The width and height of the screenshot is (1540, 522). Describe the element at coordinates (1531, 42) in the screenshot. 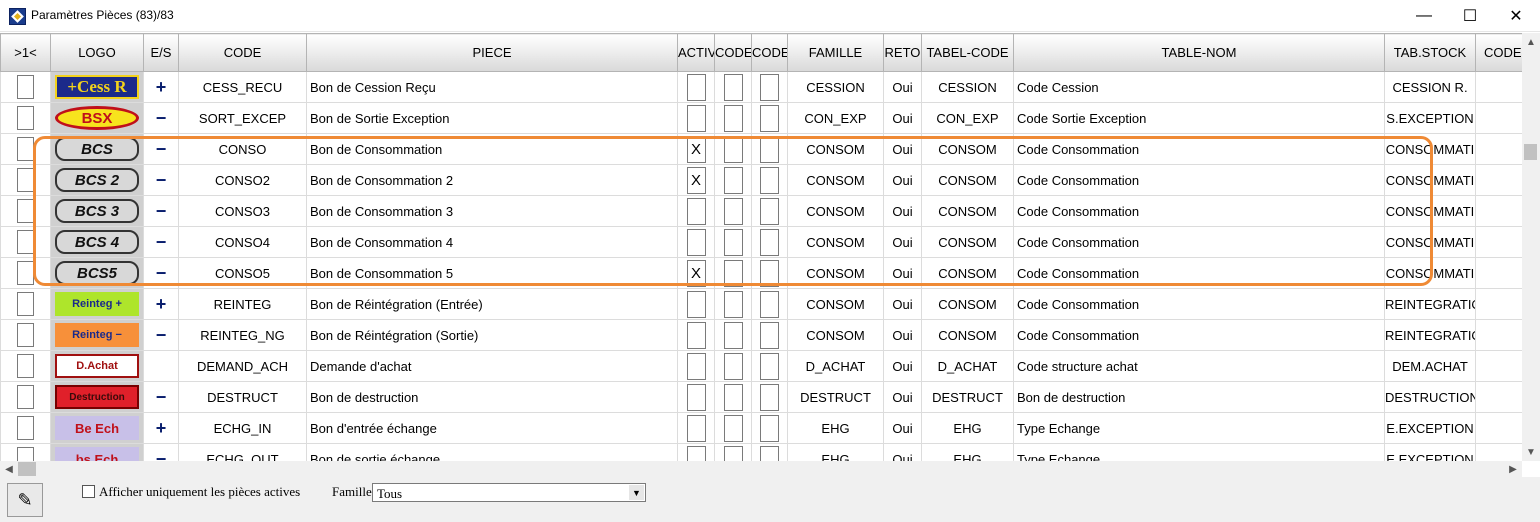

I see `scroll-up-icon: ▲` at that location.